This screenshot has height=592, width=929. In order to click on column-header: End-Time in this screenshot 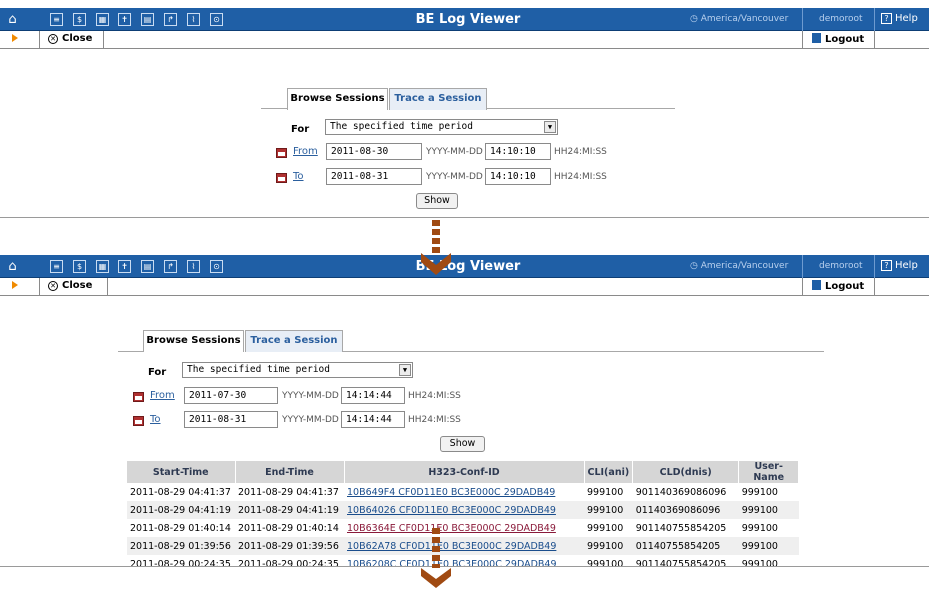, I will do `click(290, 472)`.